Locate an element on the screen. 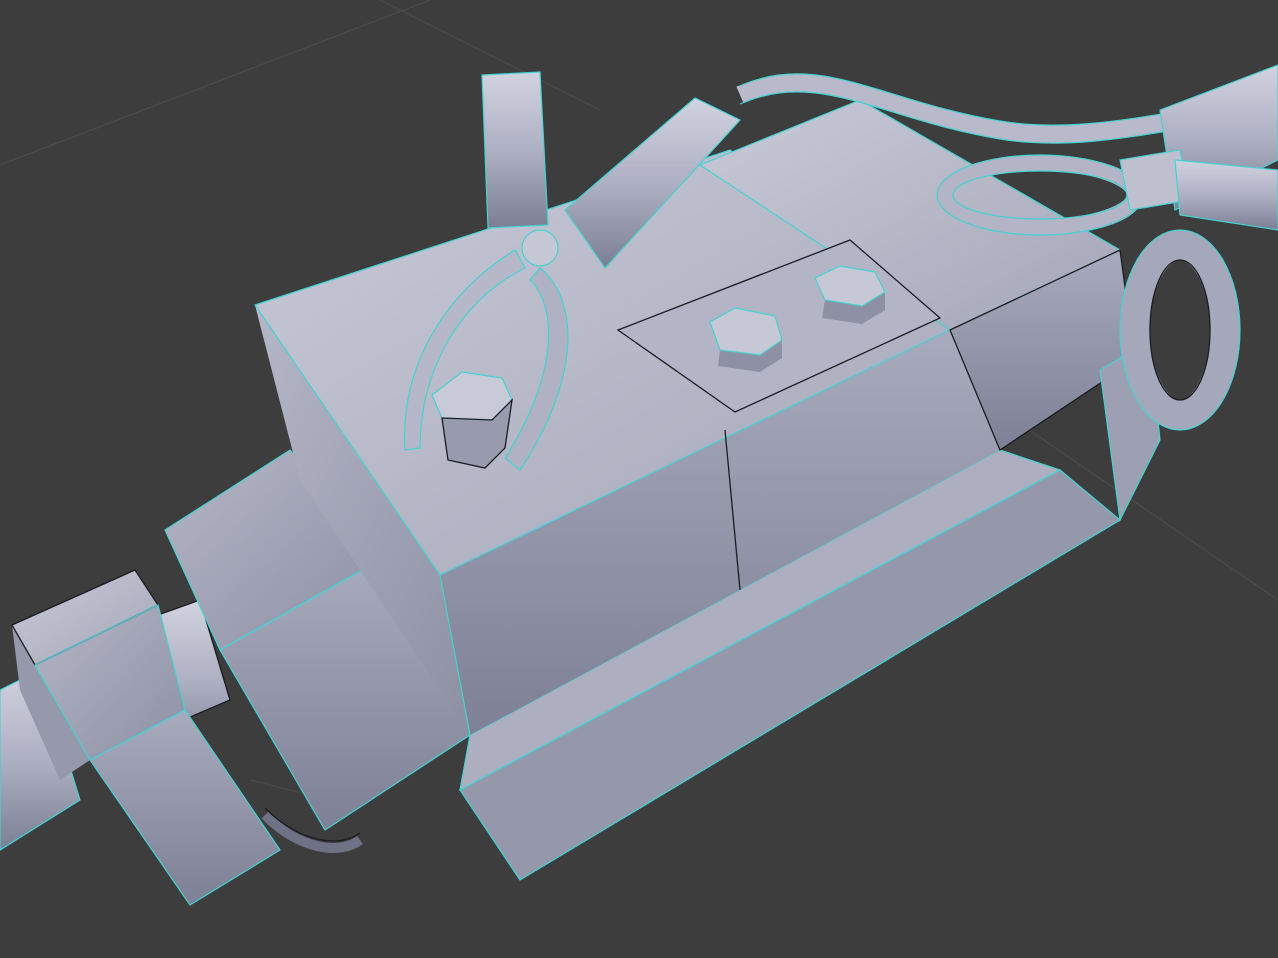  cable-ring is located at coordinates (1180, 330).